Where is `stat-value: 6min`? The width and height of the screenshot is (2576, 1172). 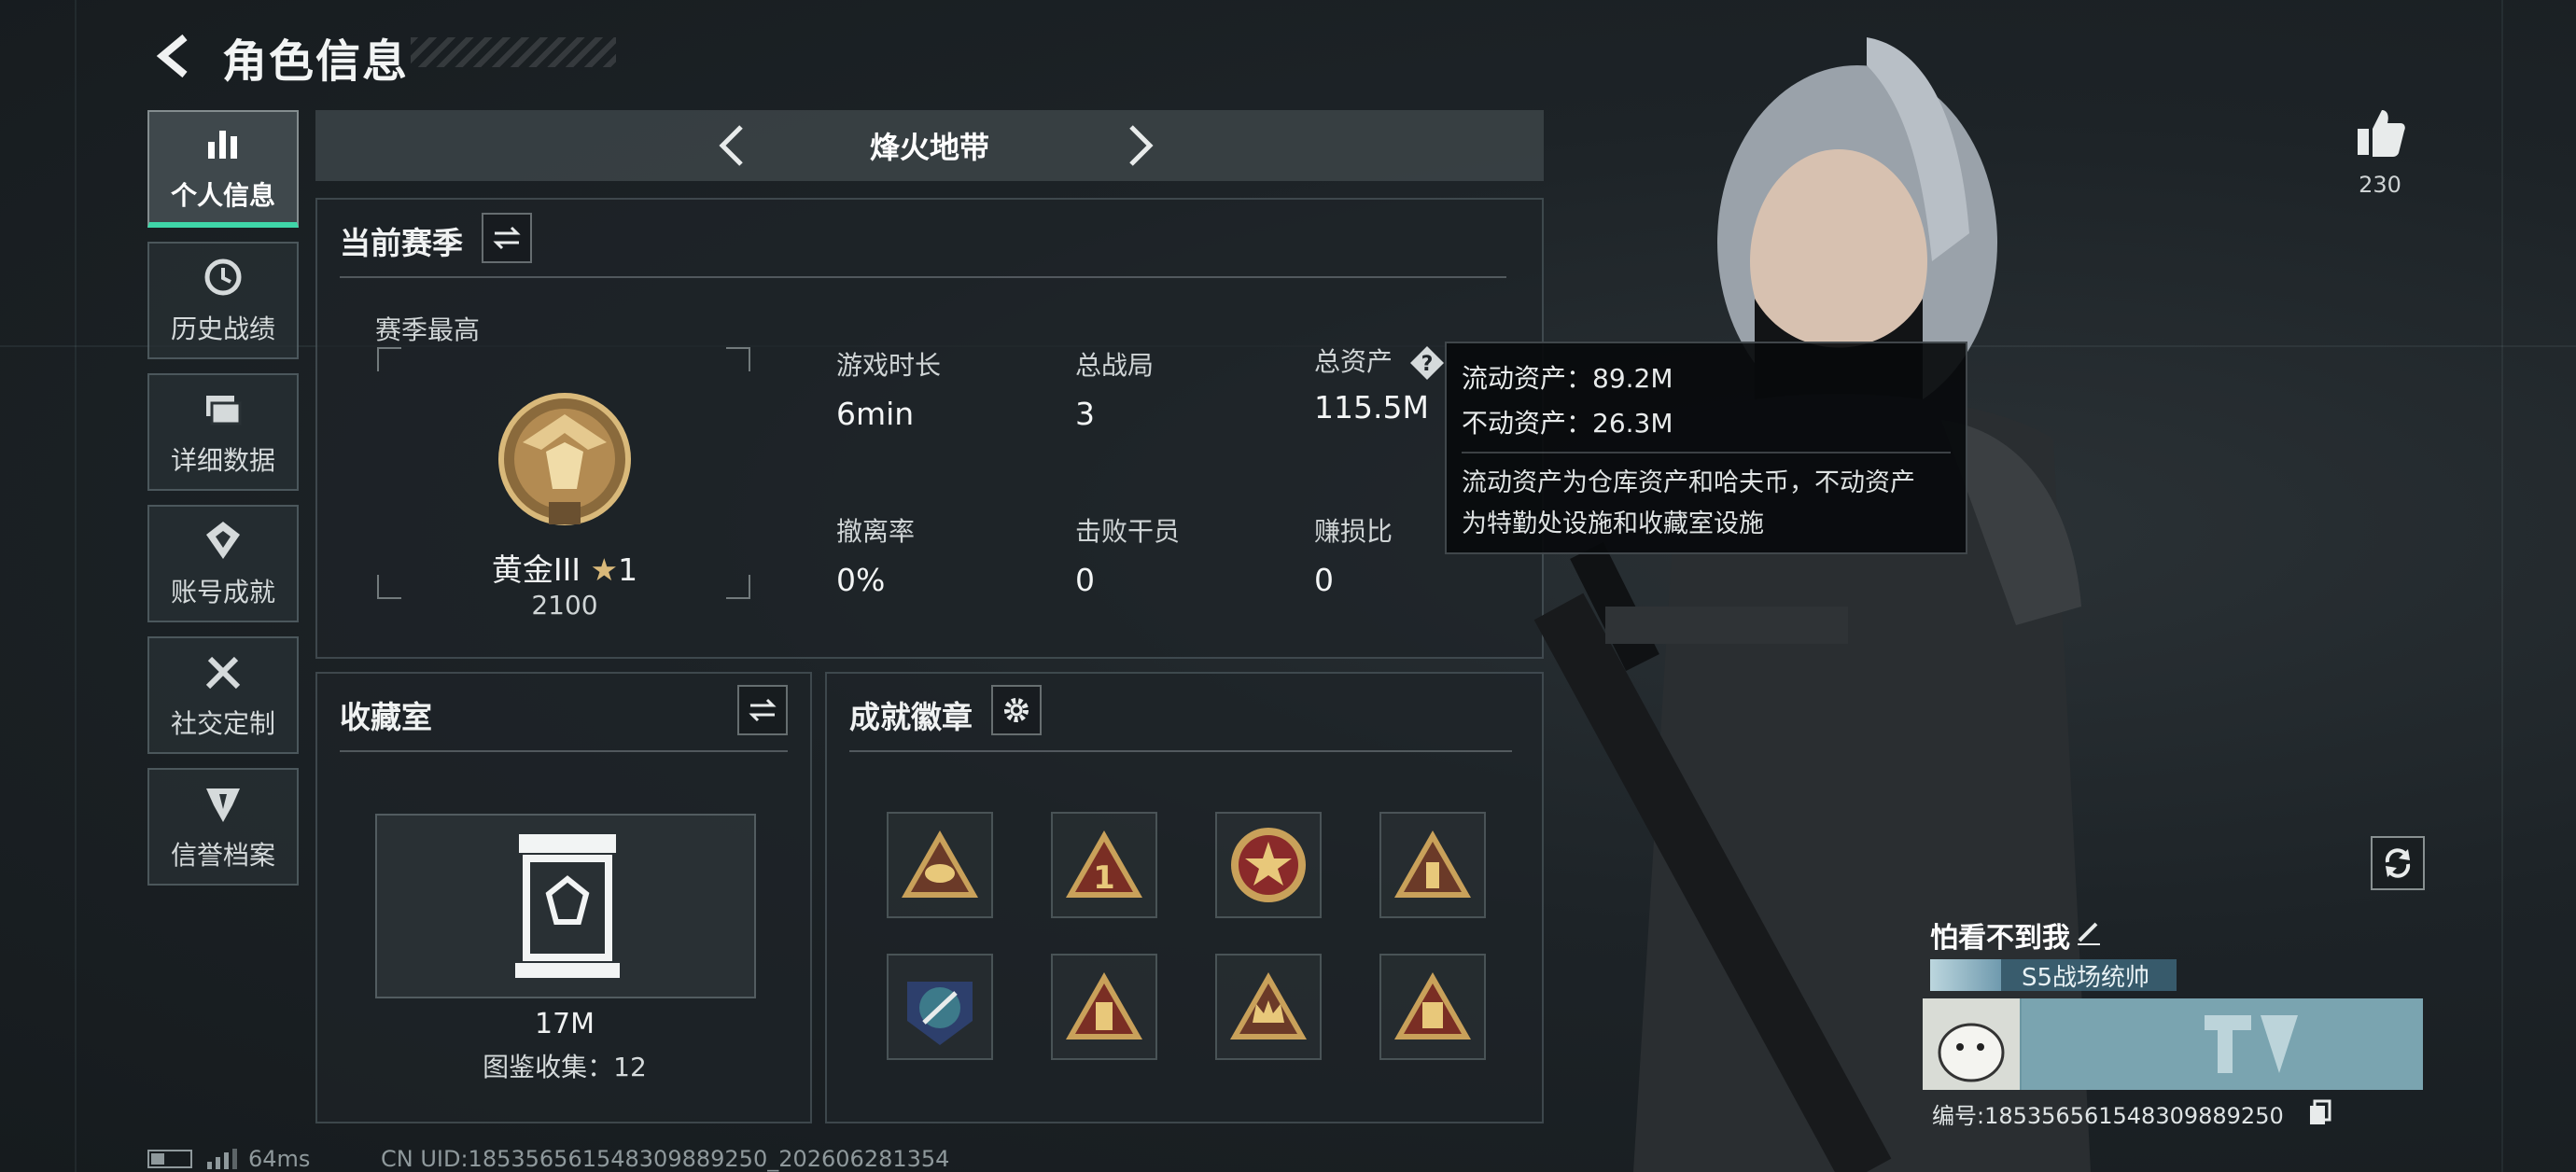 stat-value: 6min is located at coordinates (875, 414).